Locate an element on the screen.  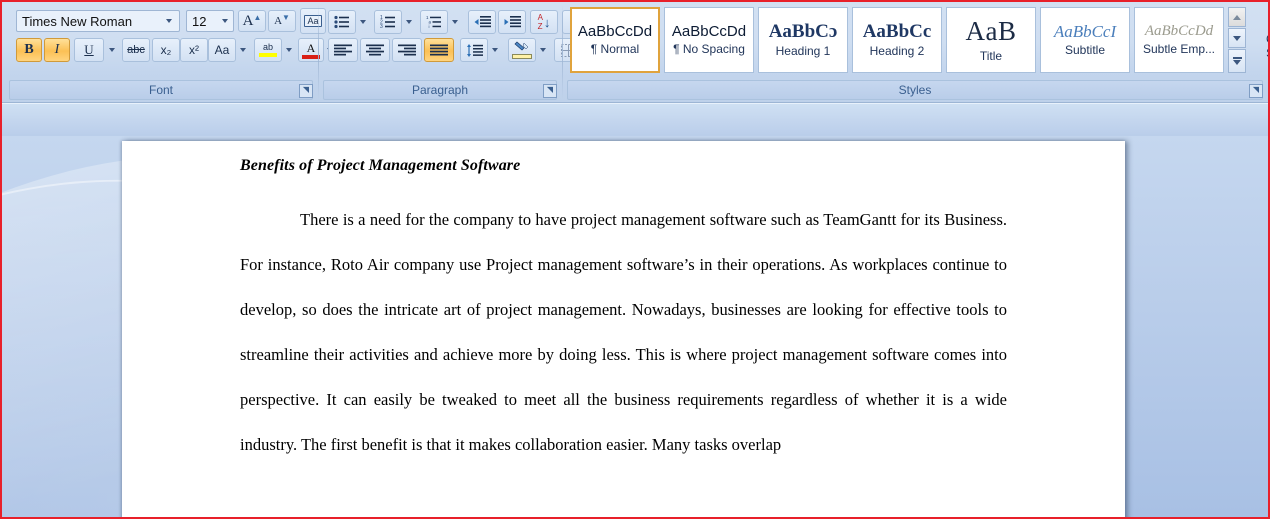
style-name: Heading 1 is located at coordinates (803, 51).